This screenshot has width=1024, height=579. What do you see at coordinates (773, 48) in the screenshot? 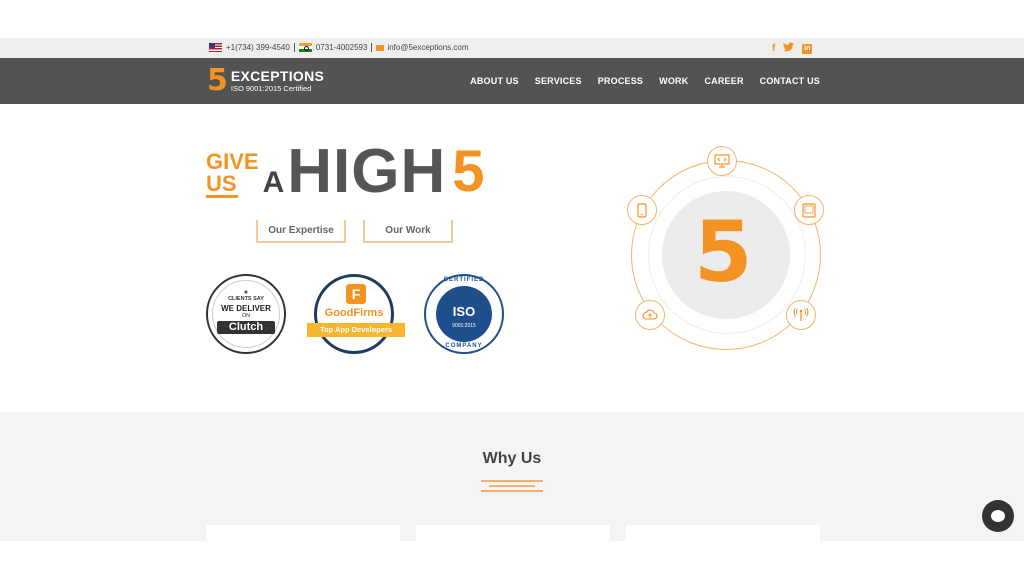
I see `facebook-icon: f` at bounding box center [773, 48].